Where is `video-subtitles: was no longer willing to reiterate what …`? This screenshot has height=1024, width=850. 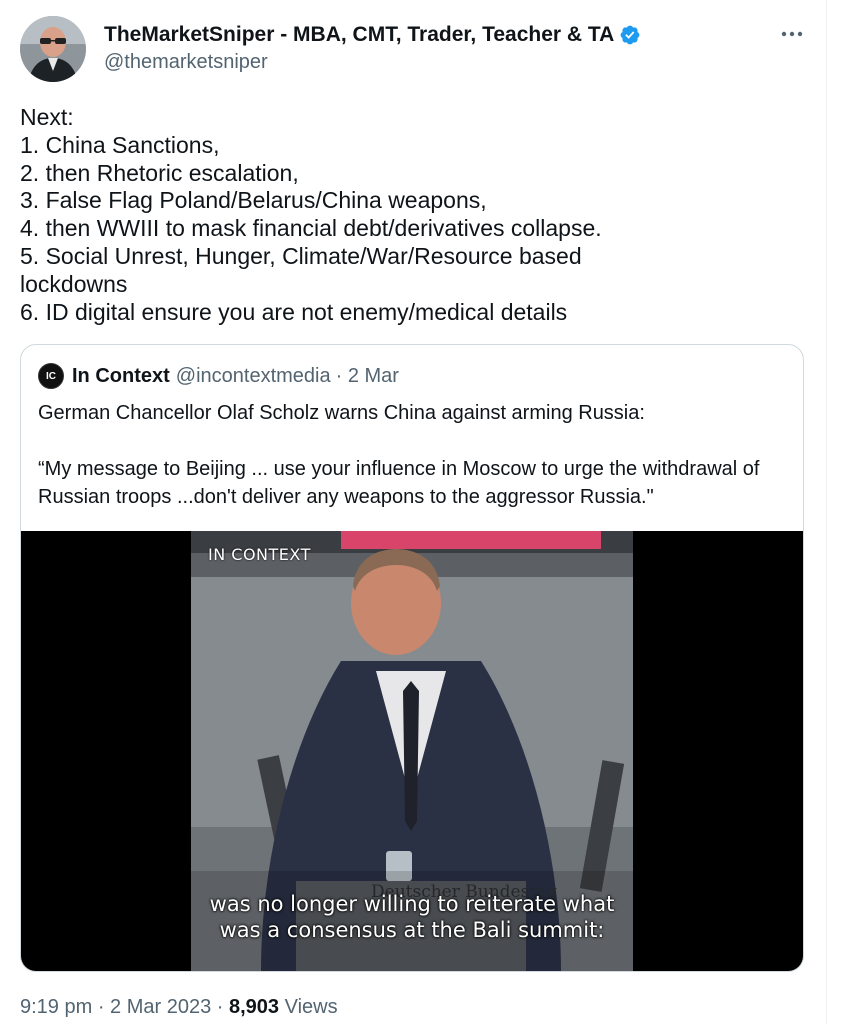
video-subtitles: was no longer willing to reiterate what … is located at coordinates (412, 917).